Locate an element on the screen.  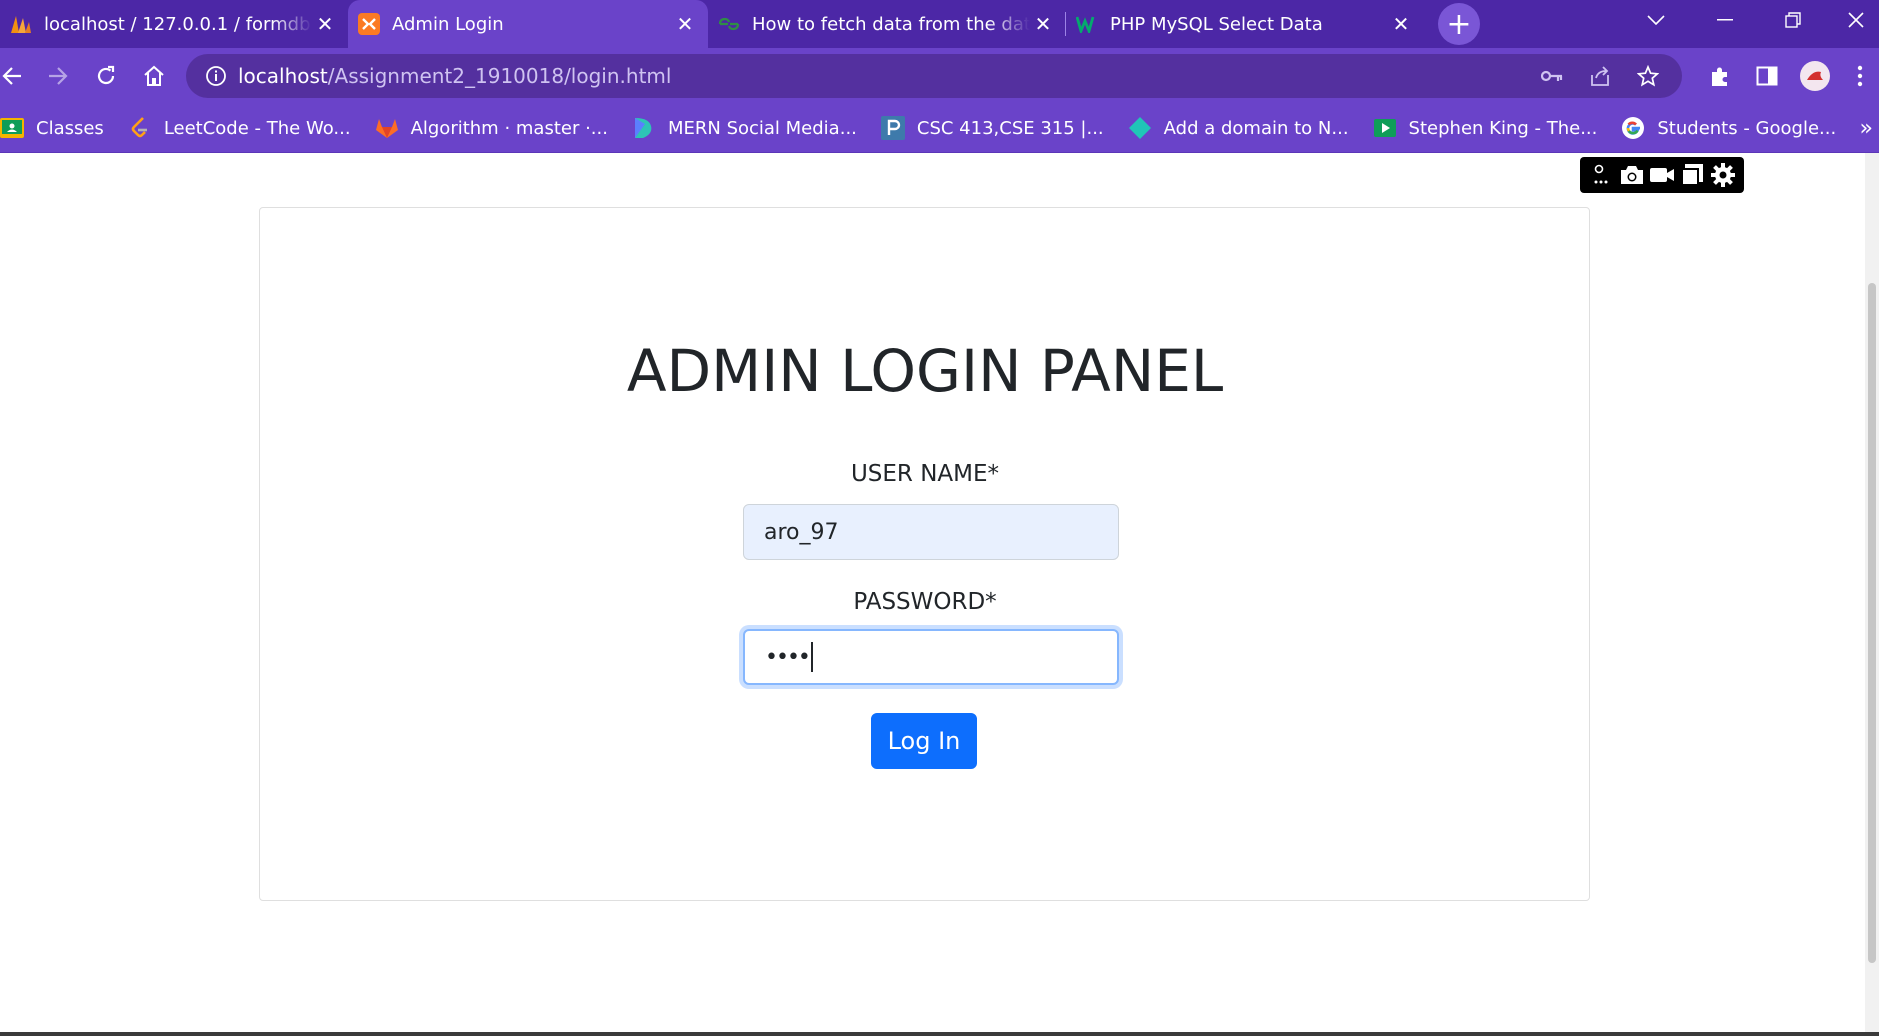
bookmark-label: Classes is located at coordinates (70, 128).